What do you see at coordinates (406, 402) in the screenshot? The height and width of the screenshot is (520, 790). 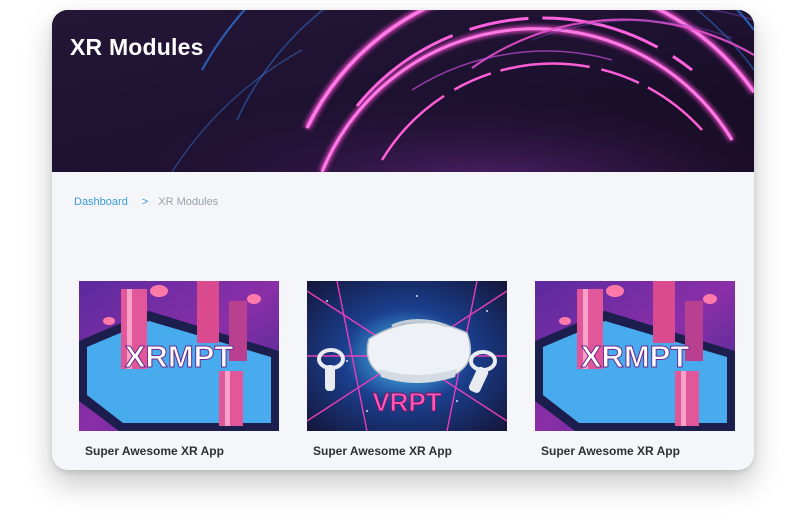 I see `module-image-label: VRPT` at bounding box center [406, 402].